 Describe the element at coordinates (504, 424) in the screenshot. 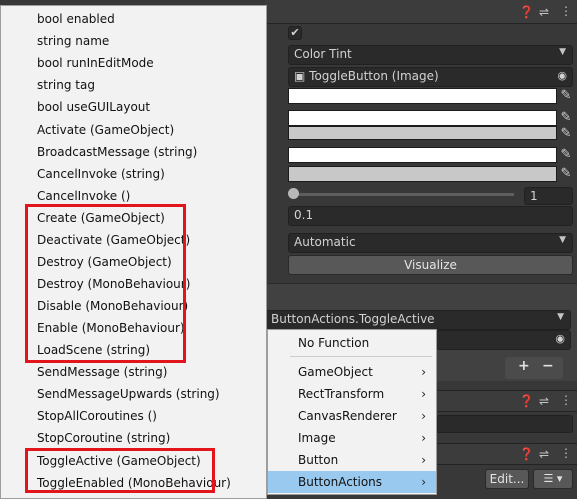

I see `script-field` at that location.